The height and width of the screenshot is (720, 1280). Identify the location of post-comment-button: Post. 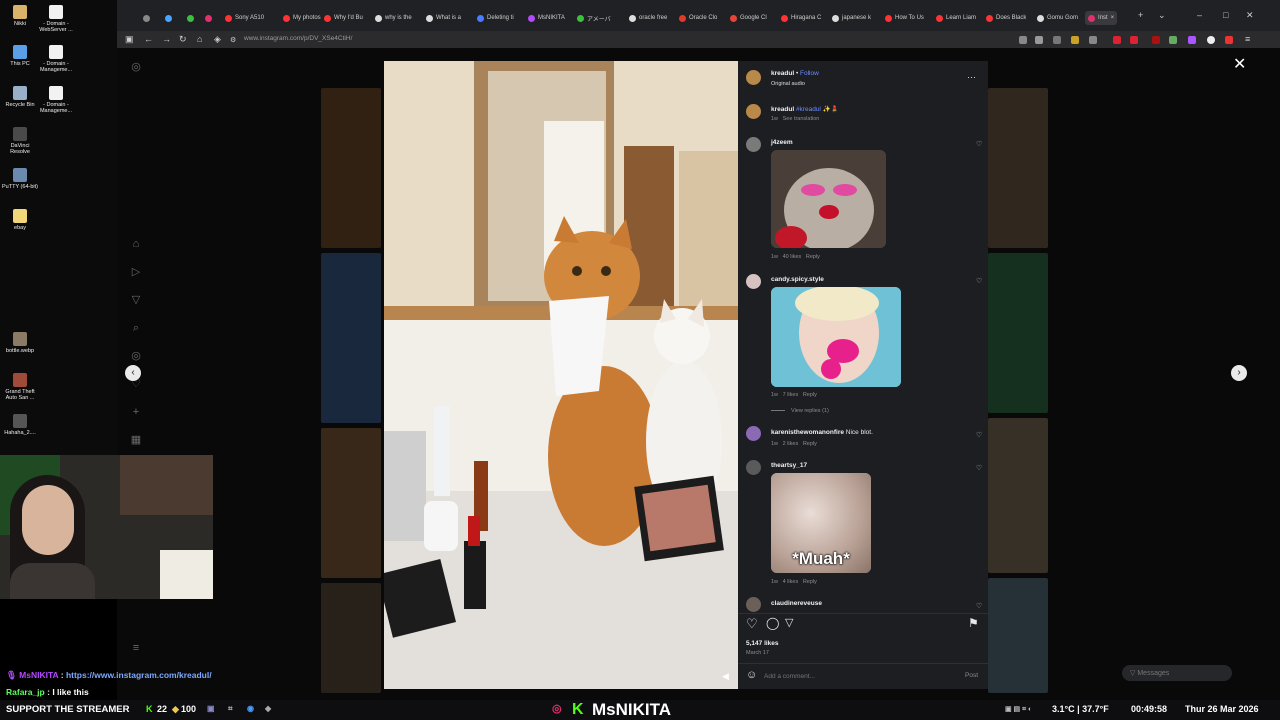
(971, 675).